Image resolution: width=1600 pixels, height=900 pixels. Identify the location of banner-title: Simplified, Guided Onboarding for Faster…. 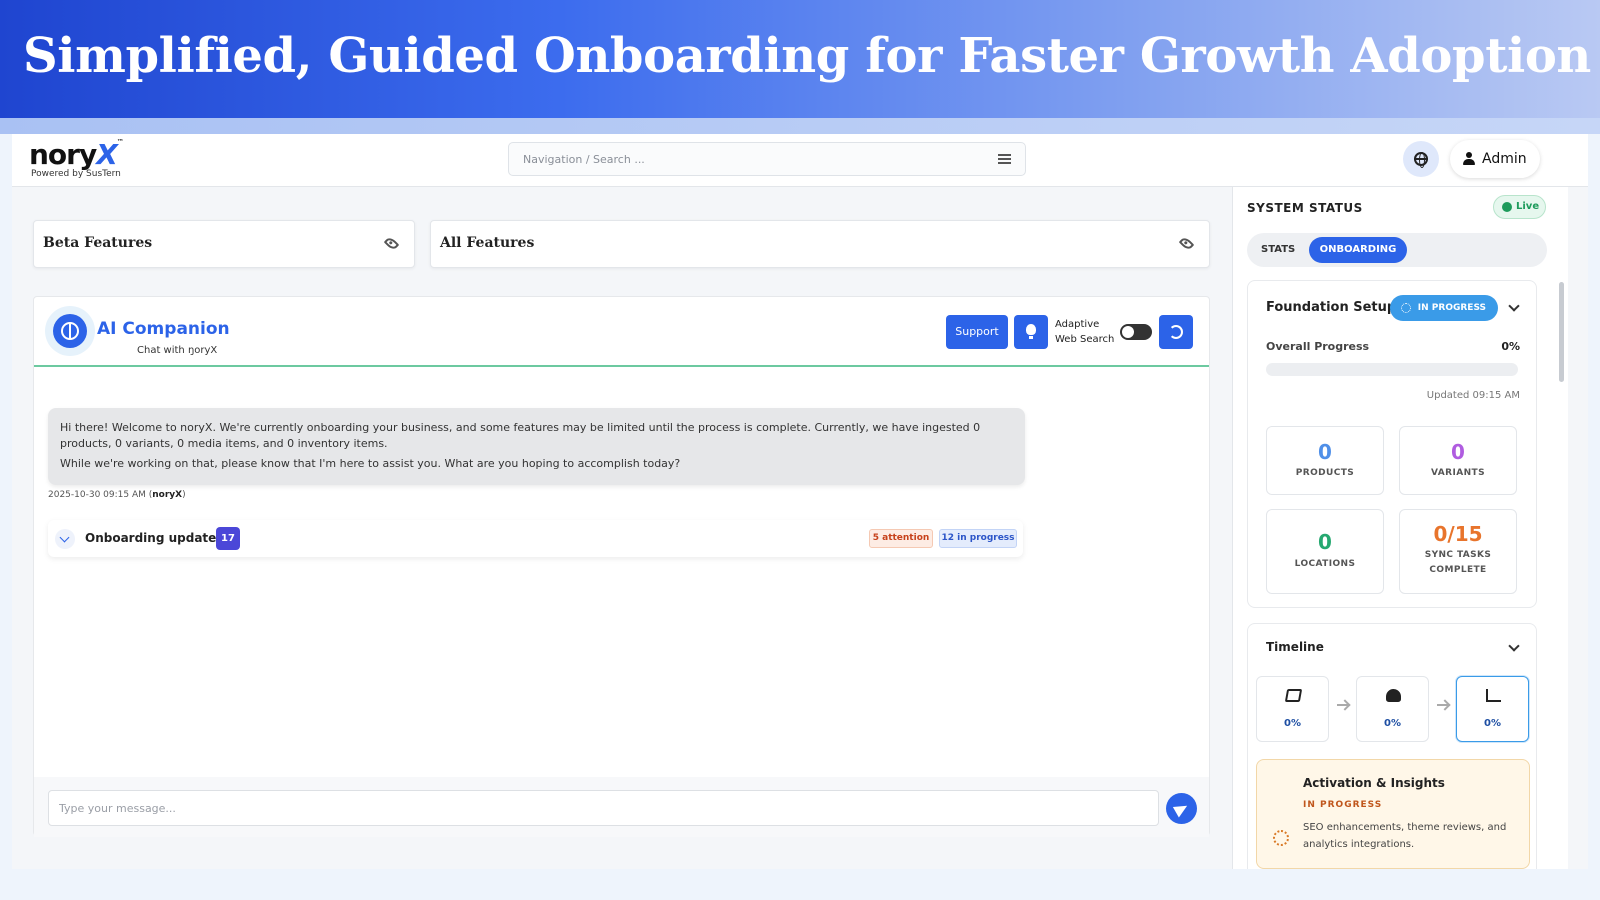
(807, 56).